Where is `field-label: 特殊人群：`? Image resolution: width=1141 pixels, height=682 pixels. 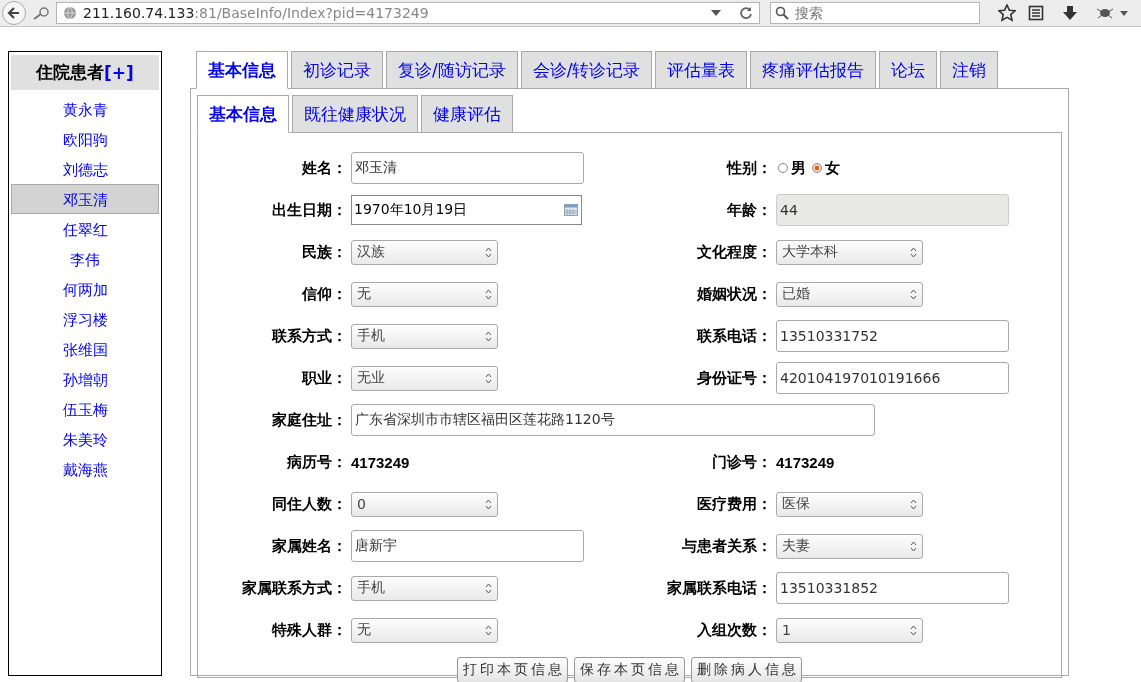
field-label: 特殊人群： is located at coordinates (309, 630).